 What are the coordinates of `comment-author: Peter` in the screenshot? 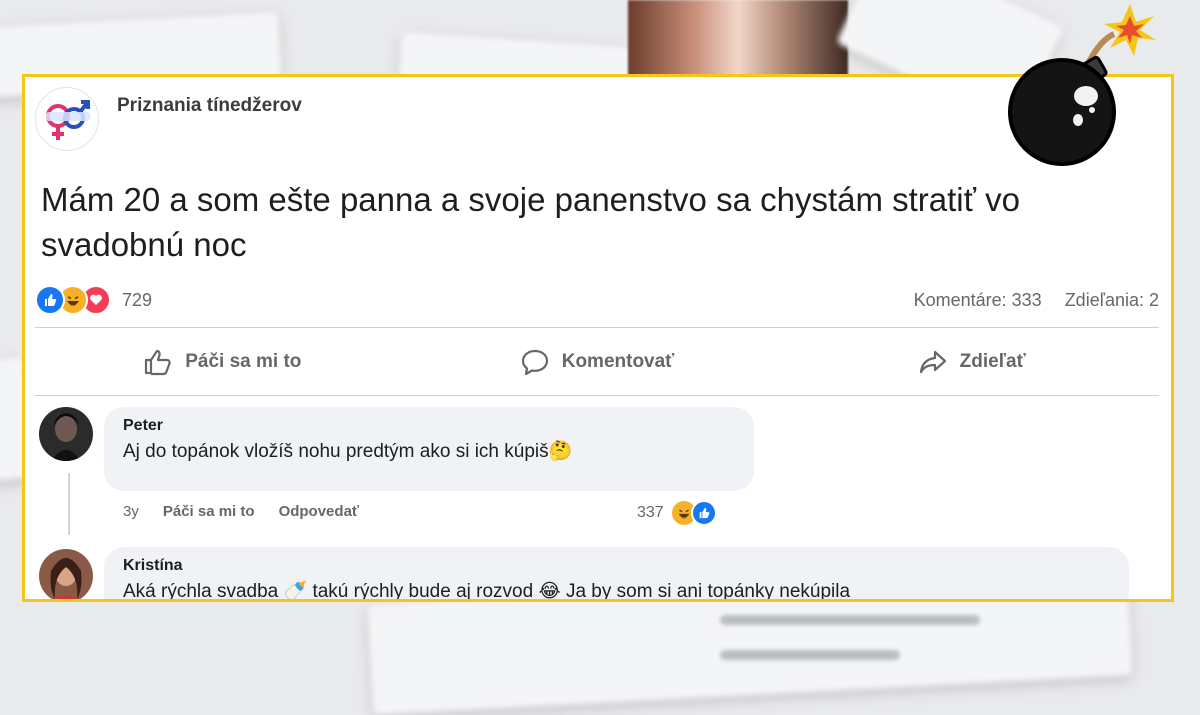 It's located at (430, 426).